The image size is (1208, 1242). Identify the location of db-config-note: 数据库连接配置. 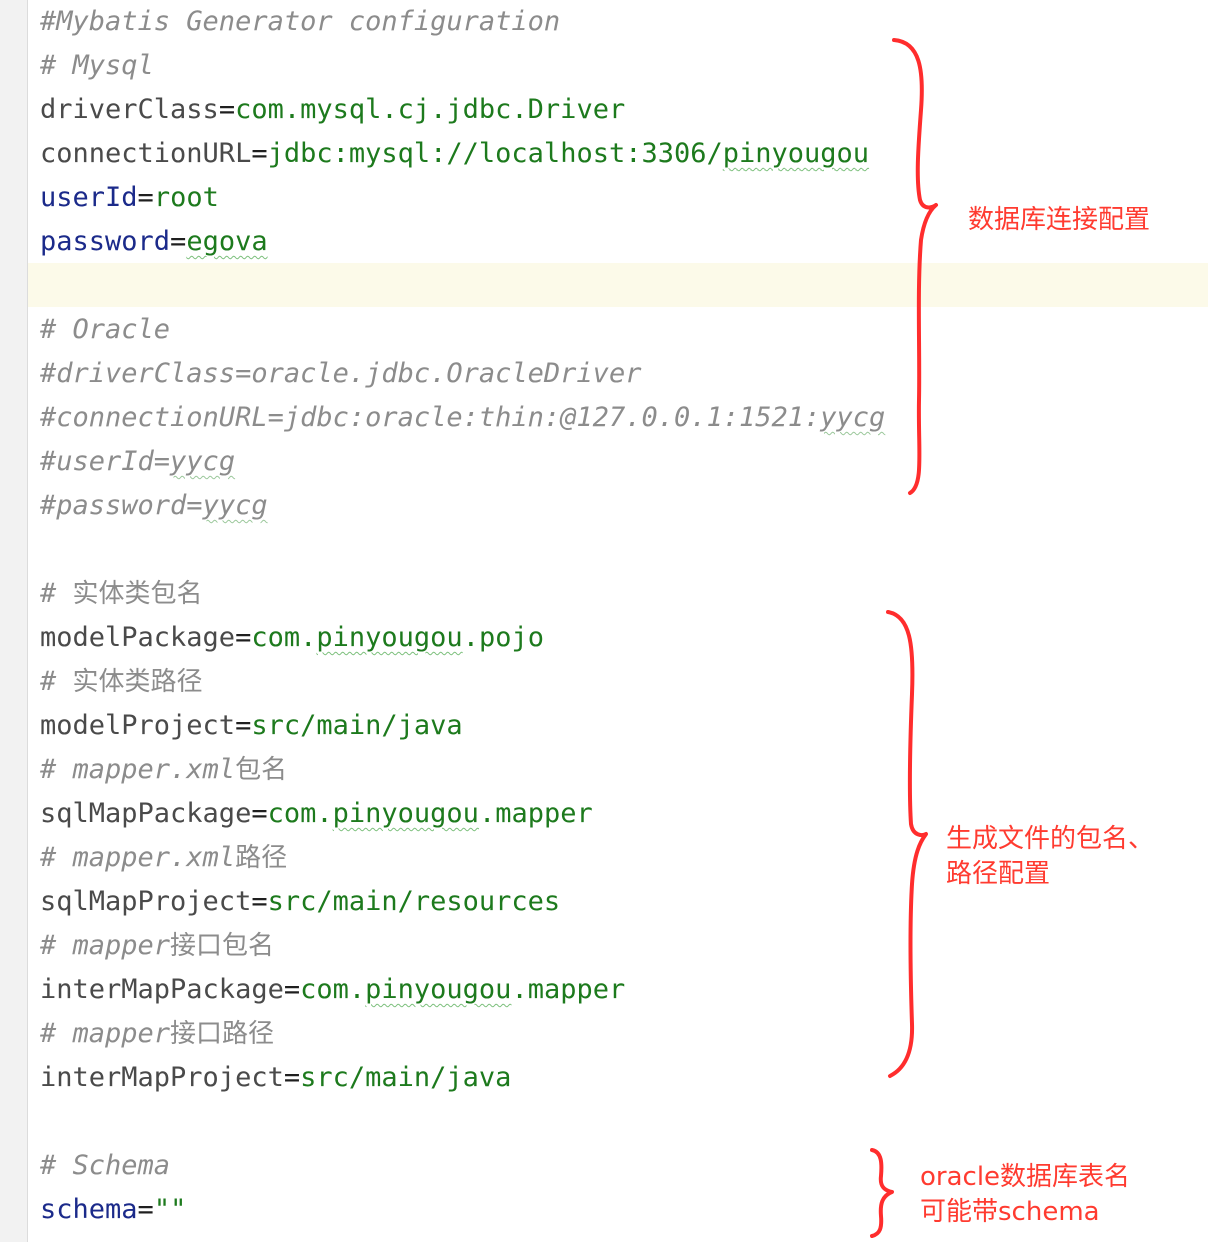
(1059, 220).